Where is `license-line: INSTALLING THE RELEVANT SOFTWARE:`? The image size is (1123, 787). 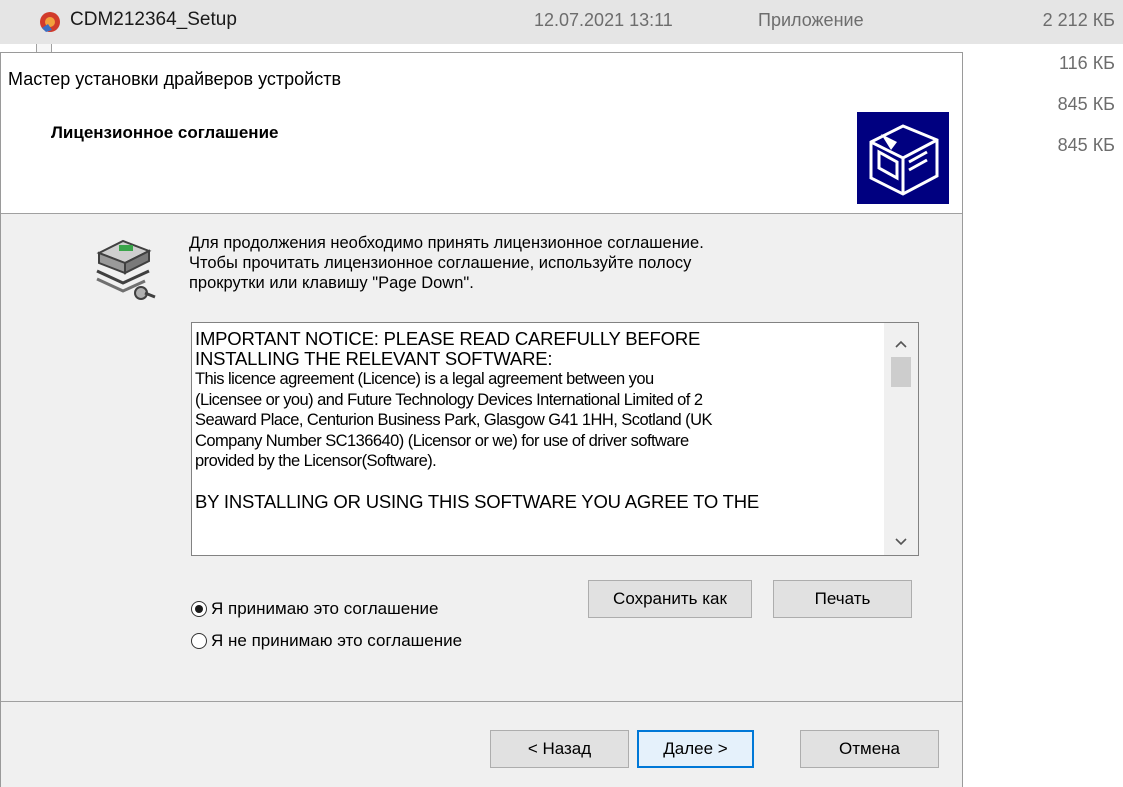
license-line: INSTALLING THE RELEVANT SOFTWARE: is located at coordinates (374, 358).